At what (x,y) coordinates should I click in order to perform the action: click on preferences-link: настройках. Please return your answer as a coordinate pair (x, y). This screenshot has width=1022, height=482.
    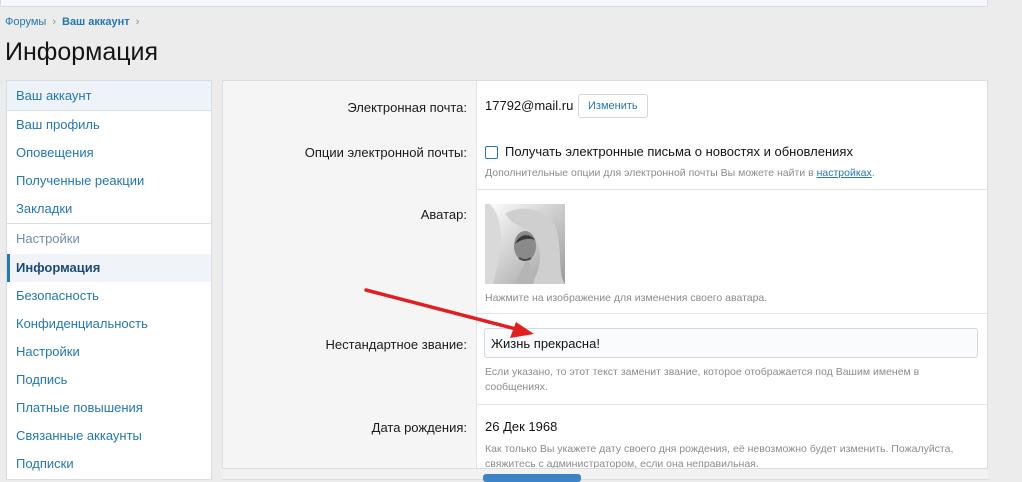
    Looking at the image, I should click on (844, 173).